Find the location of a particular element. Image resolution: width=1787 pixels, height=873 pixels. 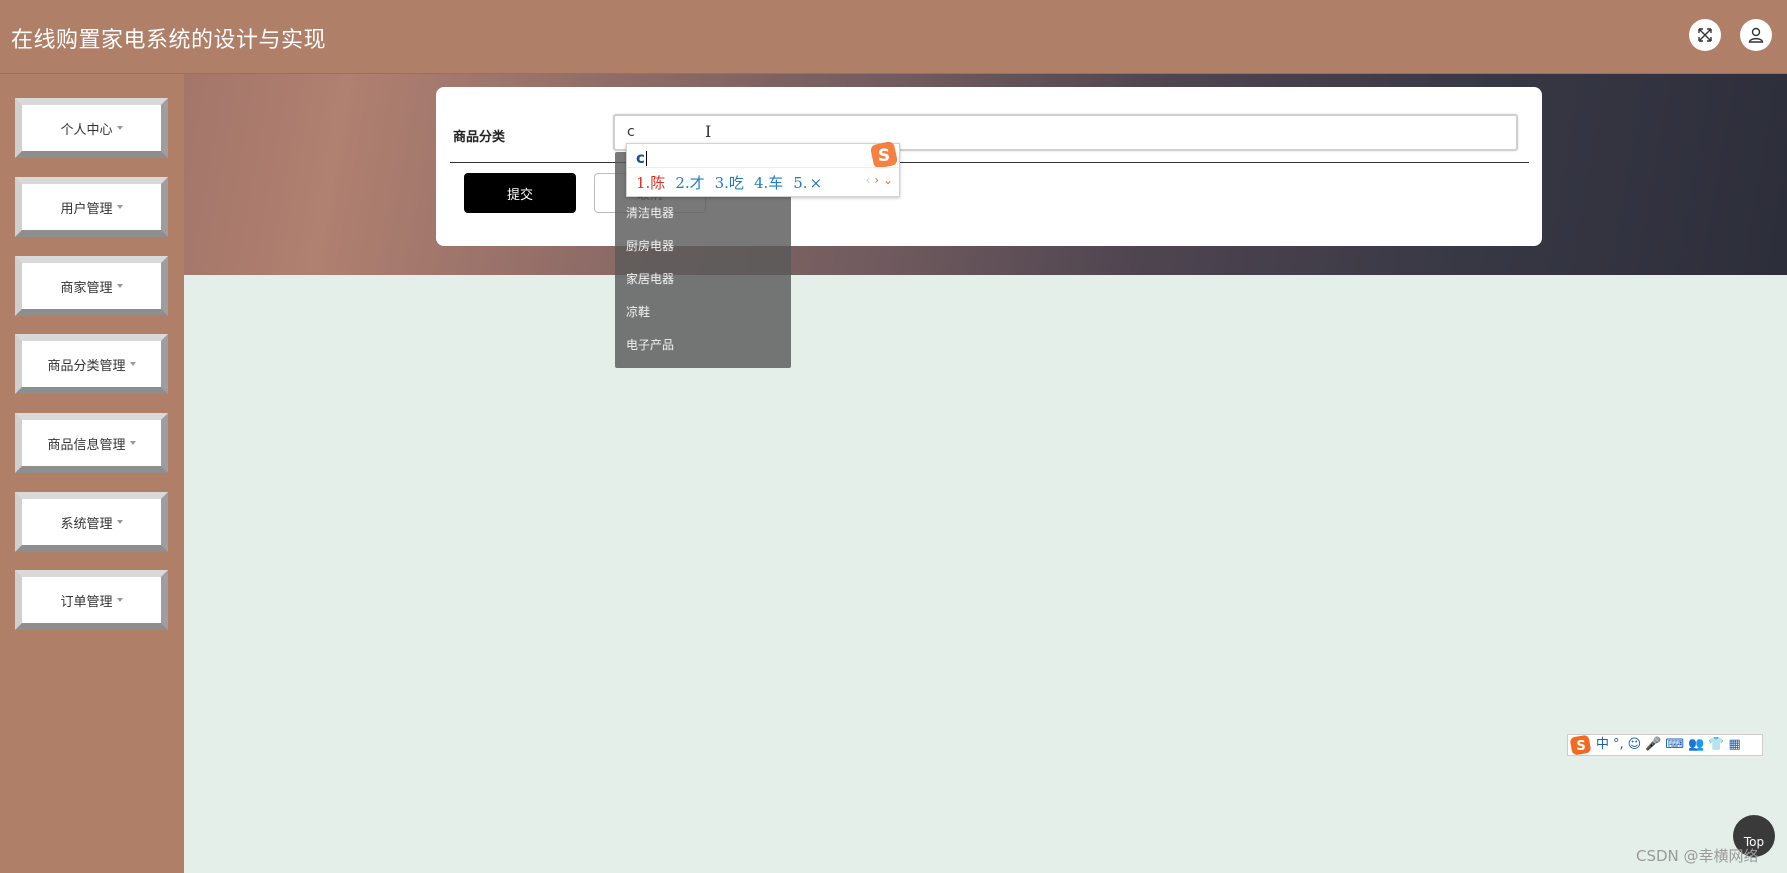

sidebar-item-label: 用户管理 is located at coordinates (86, 209).